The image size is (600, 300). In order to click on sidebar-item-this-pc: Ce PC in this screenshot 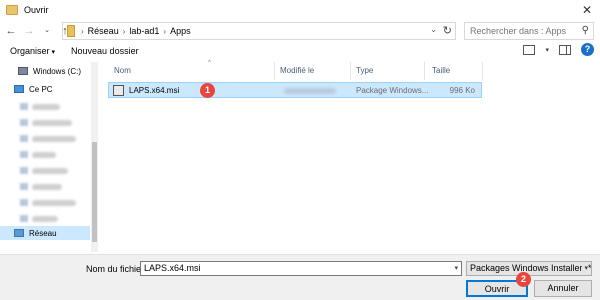, I will do `click(45, 89)`.